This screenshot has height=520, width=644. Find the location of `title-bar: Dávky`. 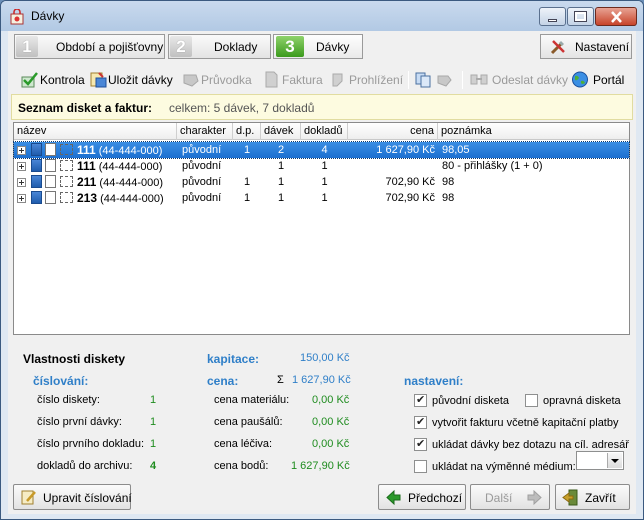

title-bar: Dávky is located at coordinates (322, 16).